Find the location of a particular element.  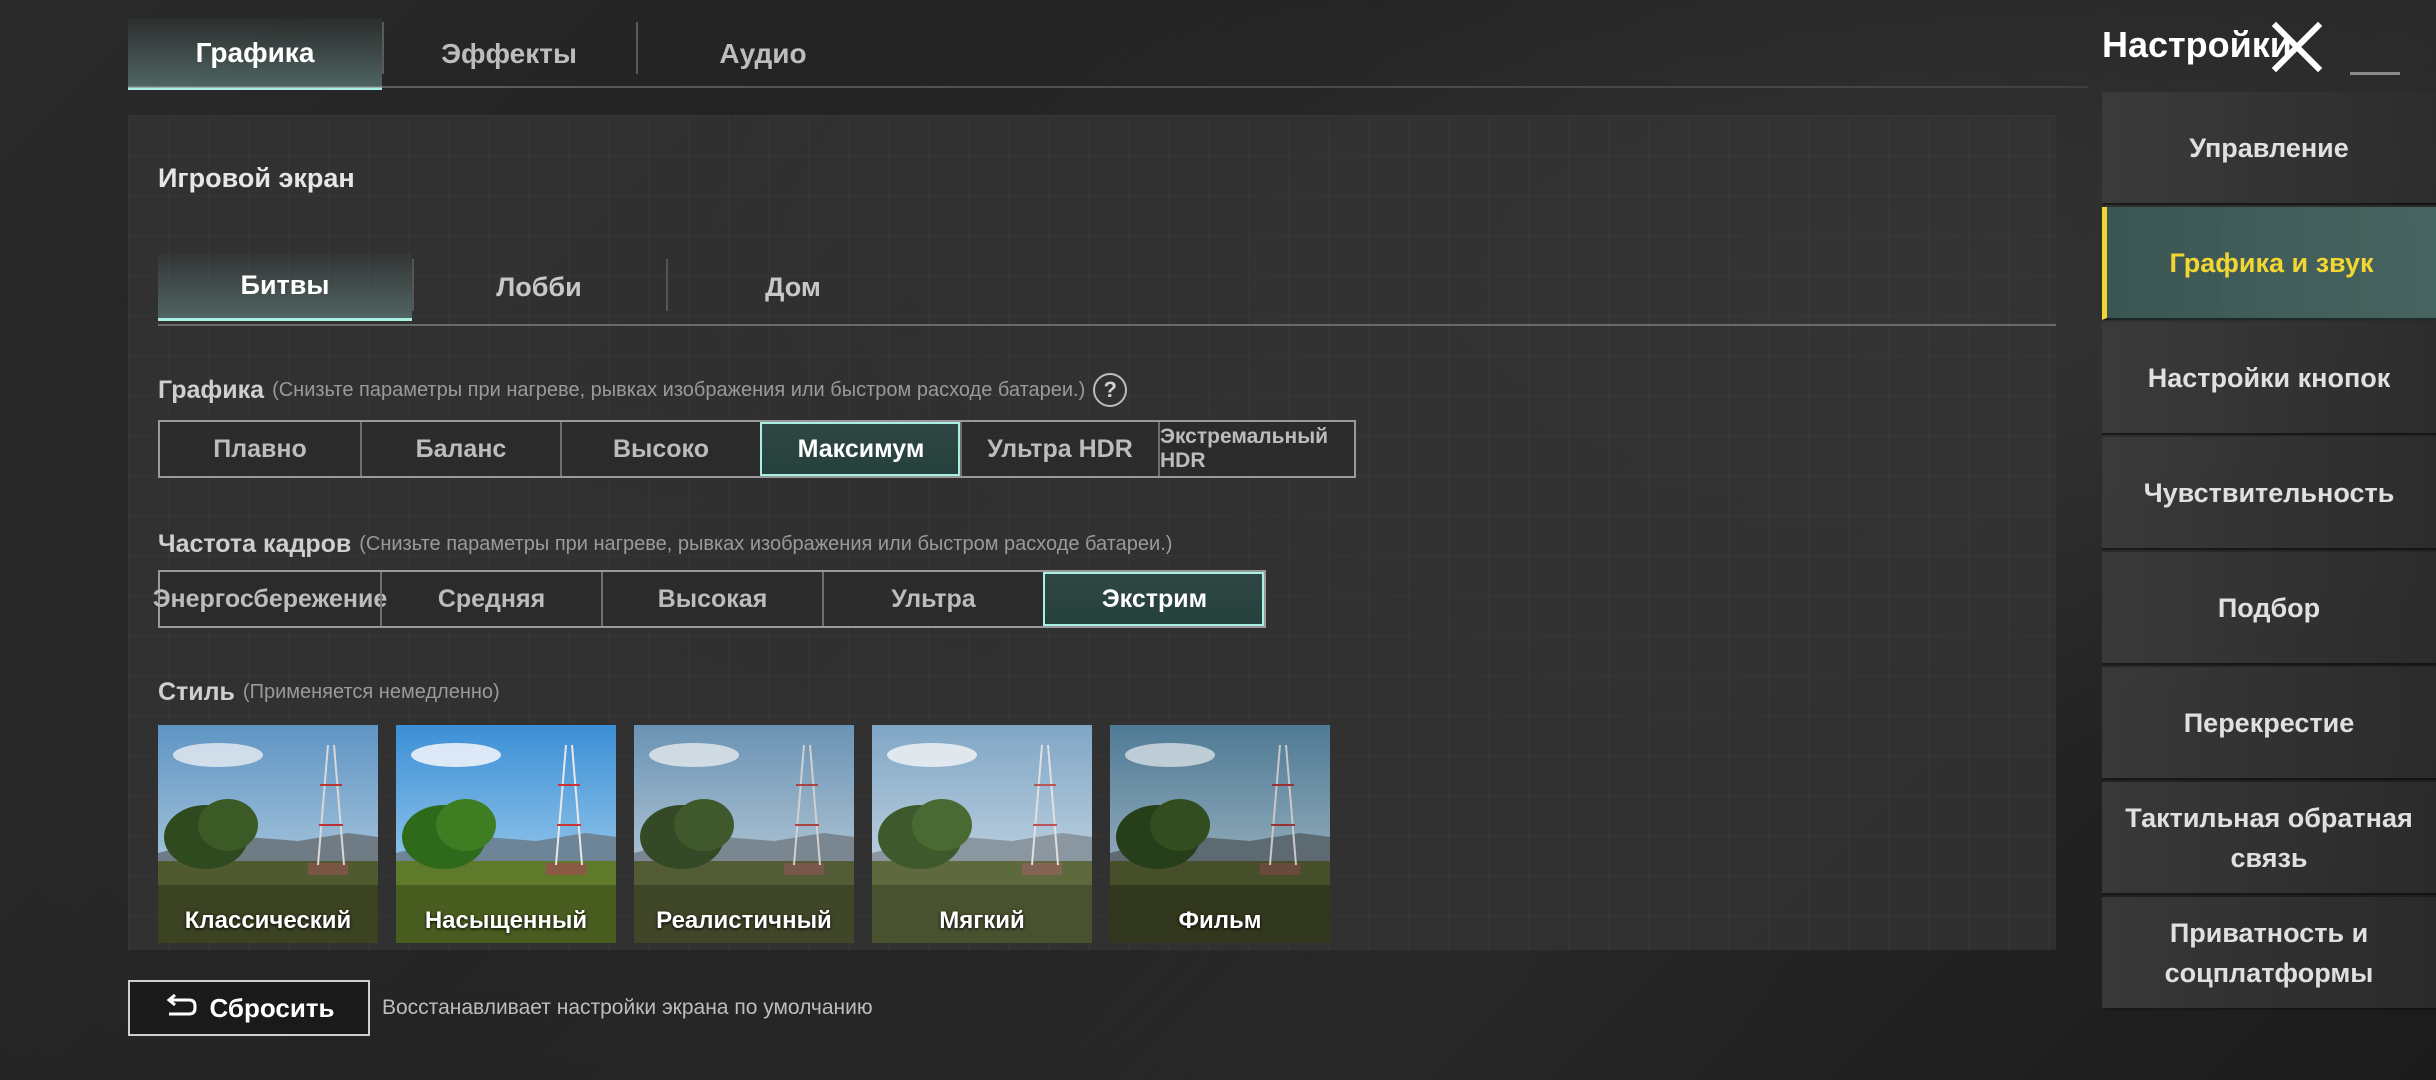

close-icon is located at coordinates (2297, 47).